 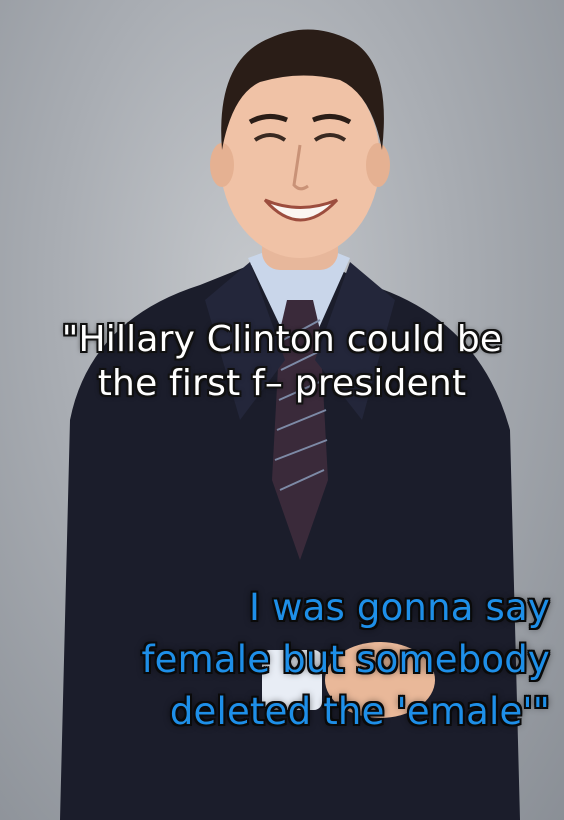 What do you see at coordinates (359, 711) in the screenshot?
I see `bottom-caption-line-3: deleted the 'emale'"` at bounding box center [359, 711].